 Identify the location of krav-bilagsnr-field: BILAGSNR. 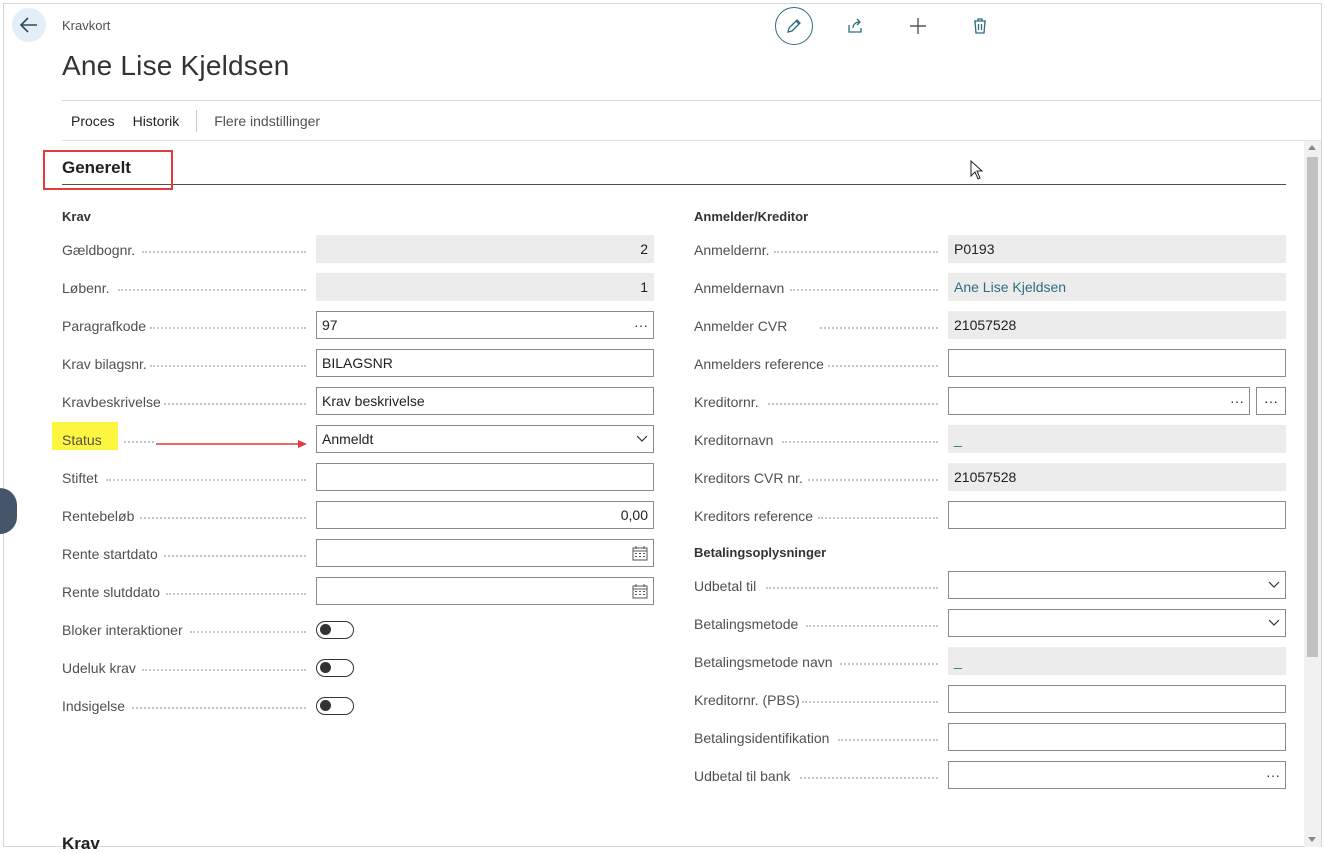
(485, 363).